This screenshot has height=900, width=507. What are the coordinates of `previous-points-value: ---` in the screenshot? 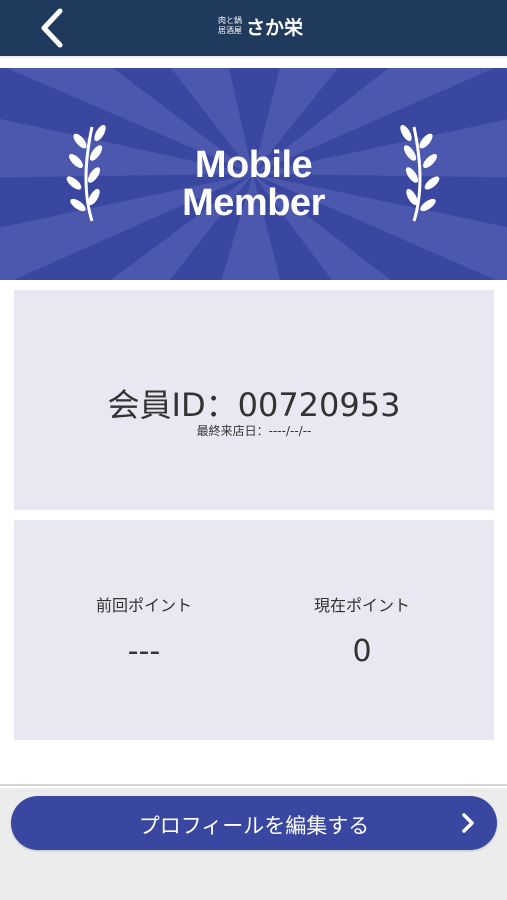 It's located at (144, 651).